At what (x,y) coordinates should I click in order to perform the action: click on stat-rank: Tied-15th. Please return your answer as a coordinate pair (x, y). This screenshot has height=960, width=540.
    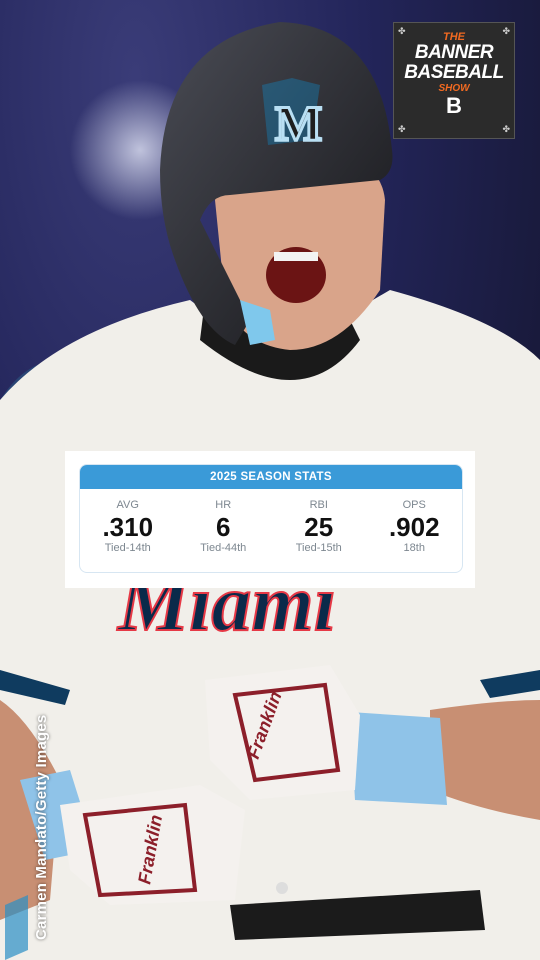
    Looking at the image, I should click on (318, 548).